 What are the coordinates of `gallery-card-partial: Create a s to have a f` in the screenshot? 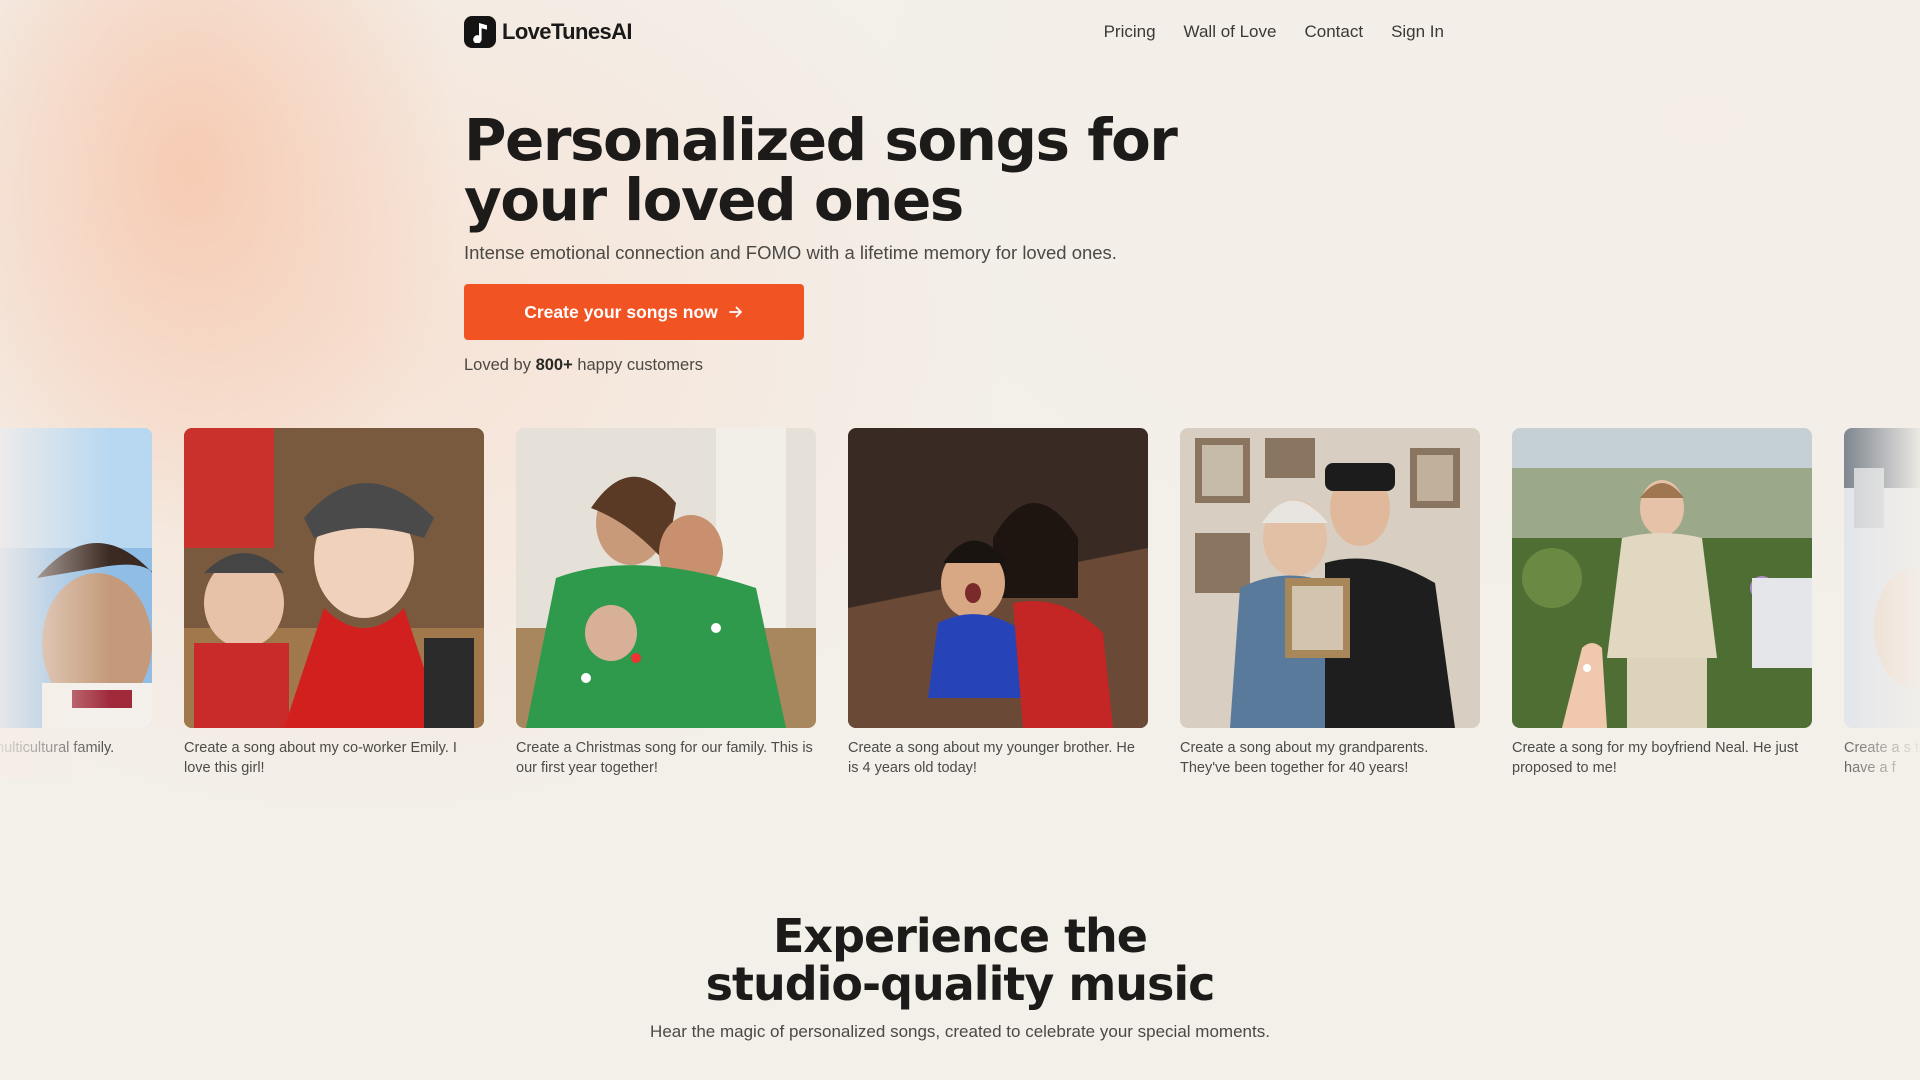 It's located at (1882, 603).